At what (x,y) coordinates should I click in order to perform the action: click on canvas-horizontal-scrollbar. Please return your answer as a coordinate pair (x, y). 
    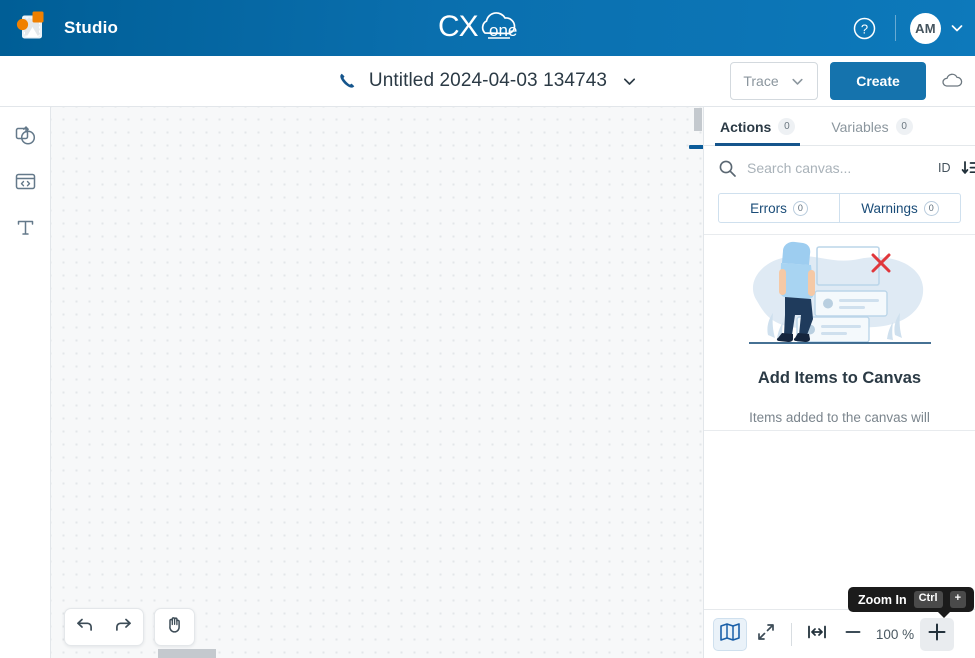
    Looking at the image, I should click on (187, 653).